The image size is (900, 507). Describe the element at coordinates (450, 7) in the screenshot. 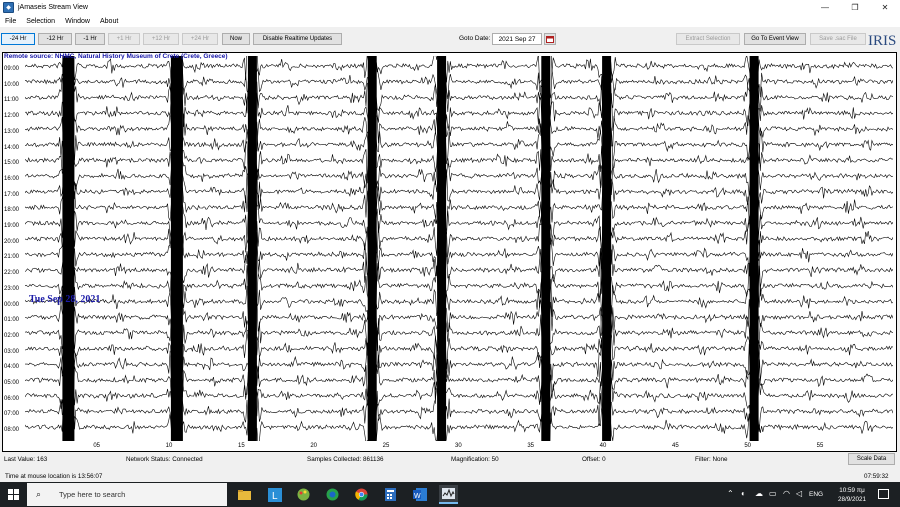

I see `title-bar: ◆ jAmaseis Stream View — ❐ ✕` at that location.